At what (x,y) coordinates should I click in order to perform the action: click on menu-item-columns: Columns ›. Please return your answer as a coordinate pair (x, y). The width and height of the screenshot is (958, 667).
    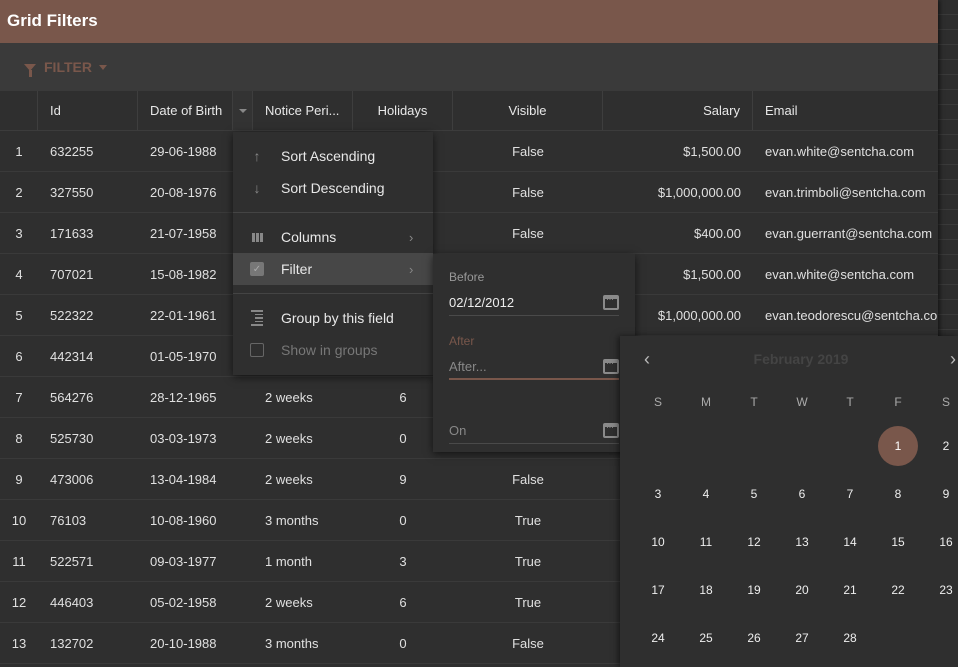
    Looking at the image, I should click on (333, 237).